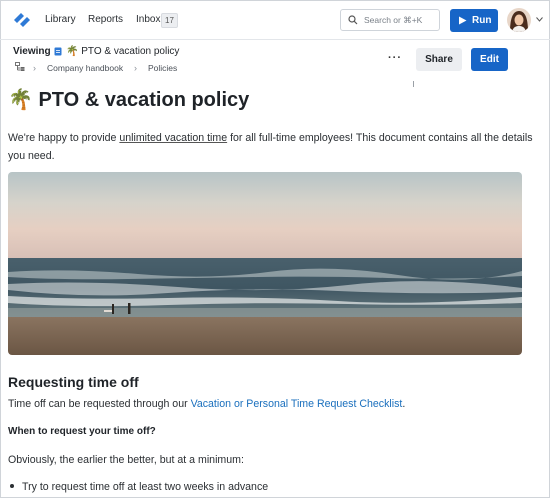 The image size is (550, 498). What do you see at coordinates (123, 51) in the screenshot?
I see `document-title-header: 🌴 PTO & vacation policy` at bounding box center [123, 51].